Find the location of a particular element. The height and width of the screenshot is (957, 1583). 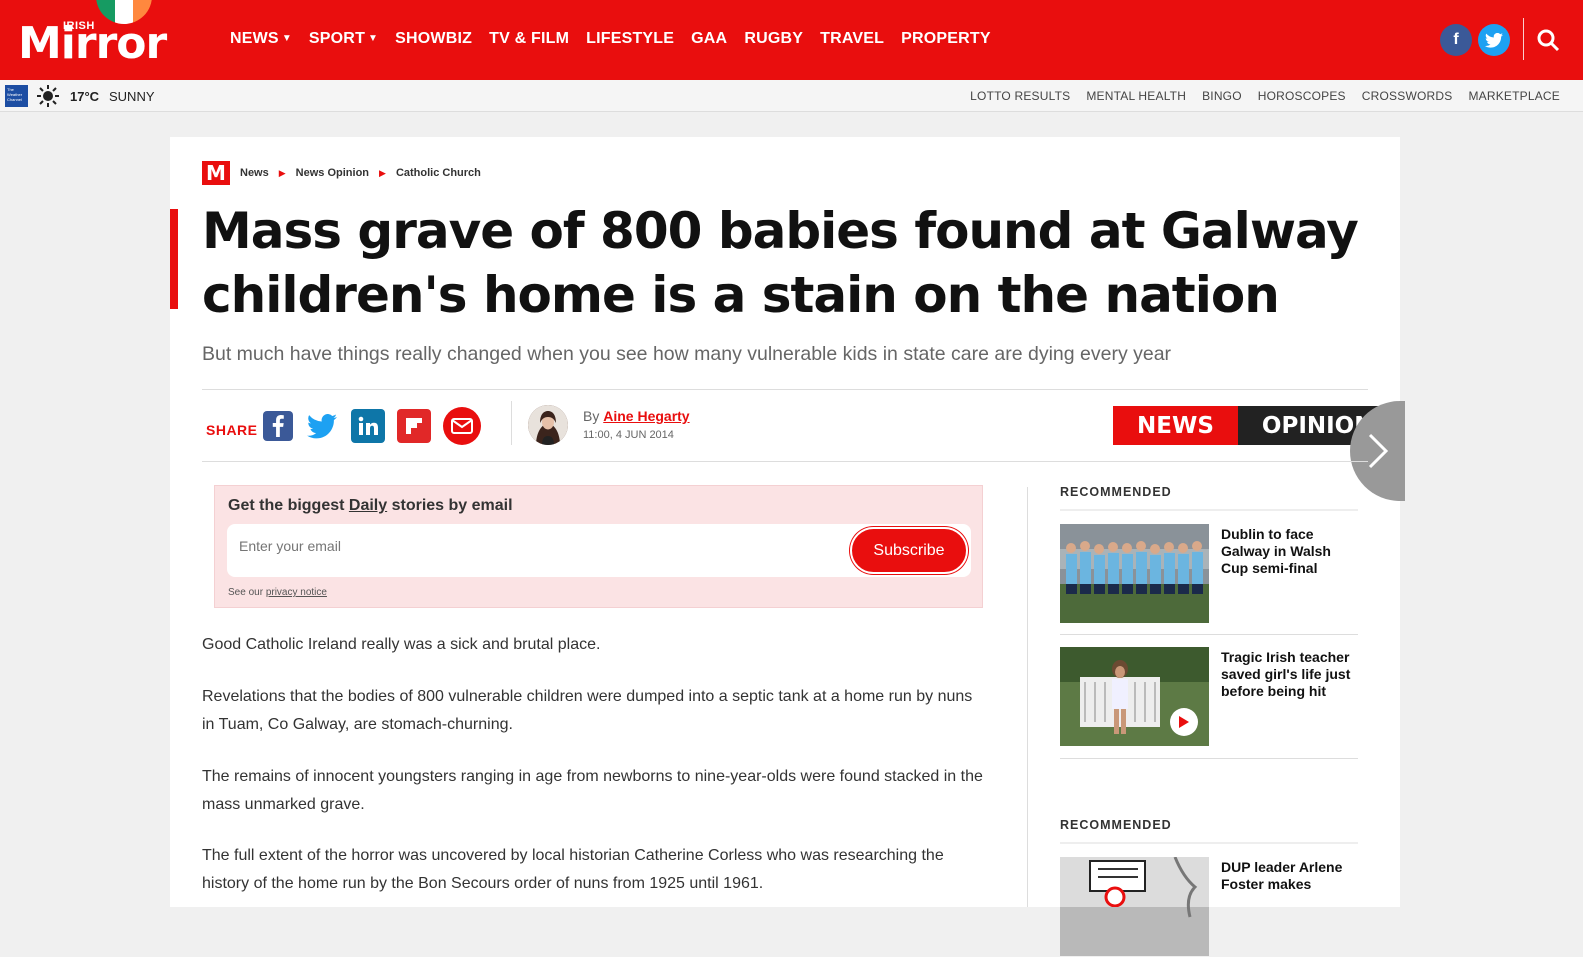

sun-icon is located at coordinates (48, 96).